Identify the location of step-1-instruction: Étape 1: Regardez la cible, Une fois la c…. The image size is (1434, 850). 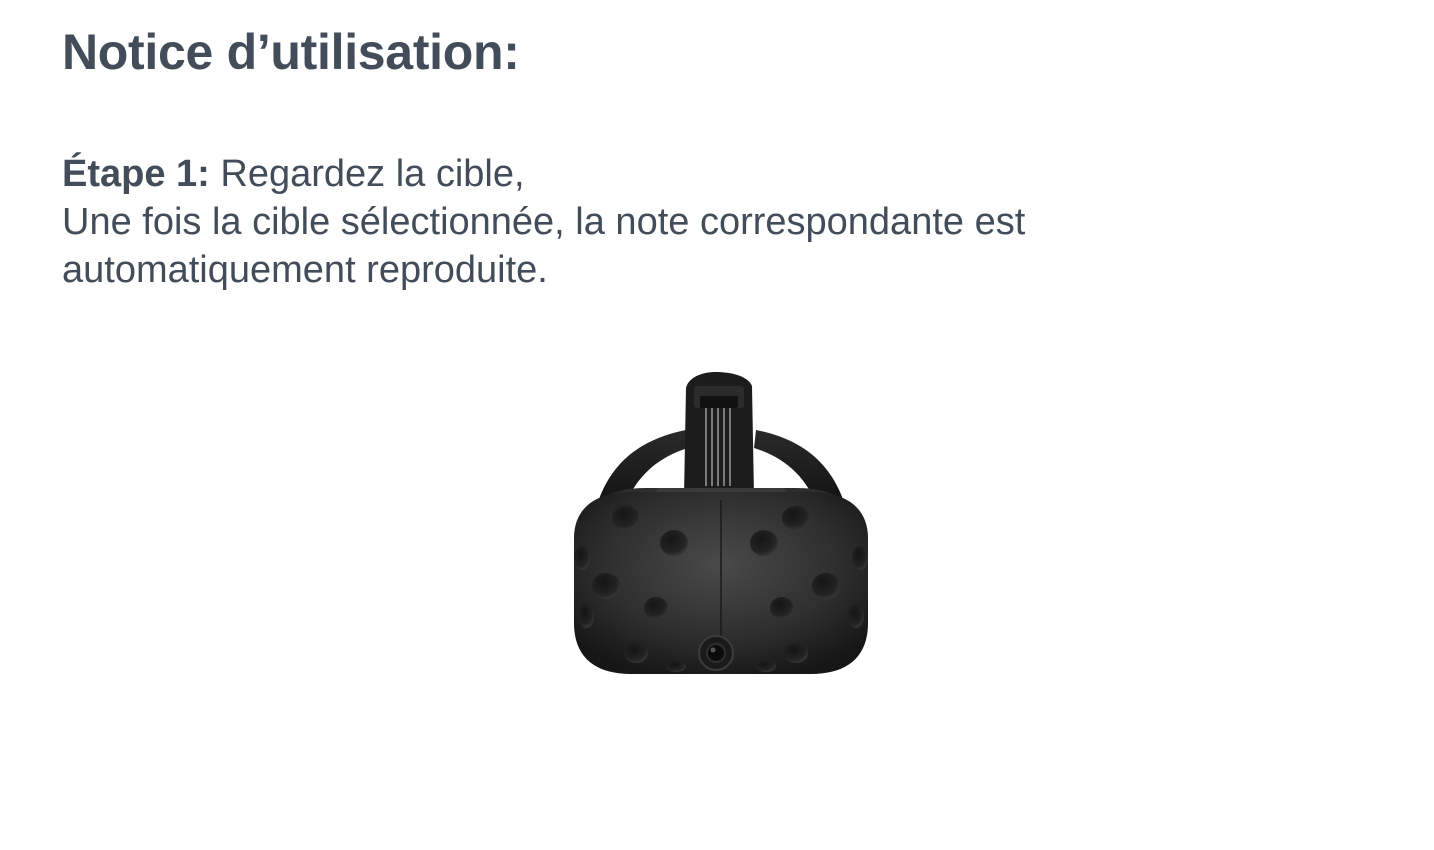
(662, 222).